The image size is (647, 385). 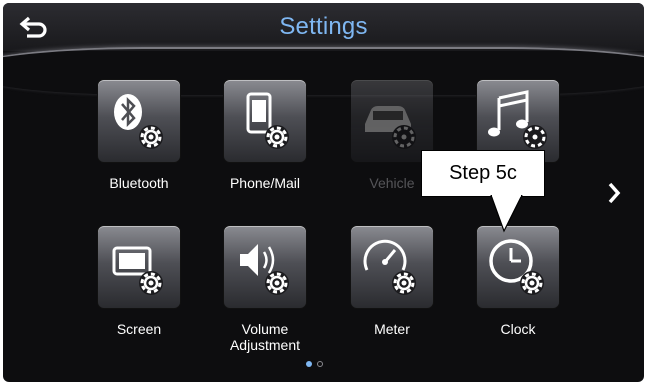 I want to click on clock-tile, so click(x=518, y=267).